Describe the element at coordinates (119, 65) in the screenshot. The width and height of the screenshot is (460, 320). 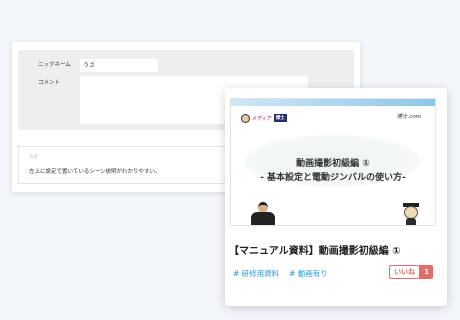
I see `nickname-input: うさ` at that location.